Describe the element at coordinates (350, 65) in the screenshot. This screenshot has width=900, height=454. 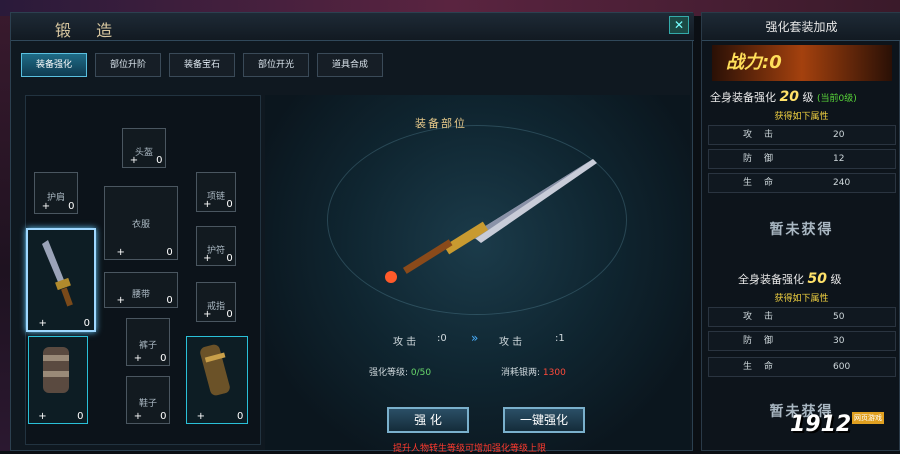
I see `tab-item-synthesis: 道具合成` at that location.